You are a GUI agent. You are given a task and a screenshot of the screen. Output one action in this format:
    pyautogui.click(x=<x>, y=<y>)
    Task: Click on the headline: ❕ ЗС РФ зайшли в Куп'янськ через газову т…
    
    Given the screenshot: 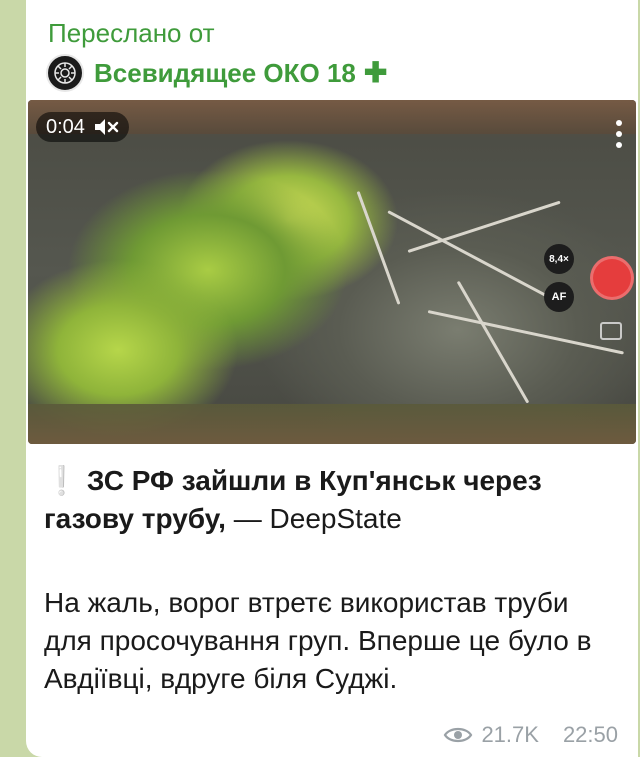 What is the action you would take?
    pyautogui.click(x=334, y=500)
    